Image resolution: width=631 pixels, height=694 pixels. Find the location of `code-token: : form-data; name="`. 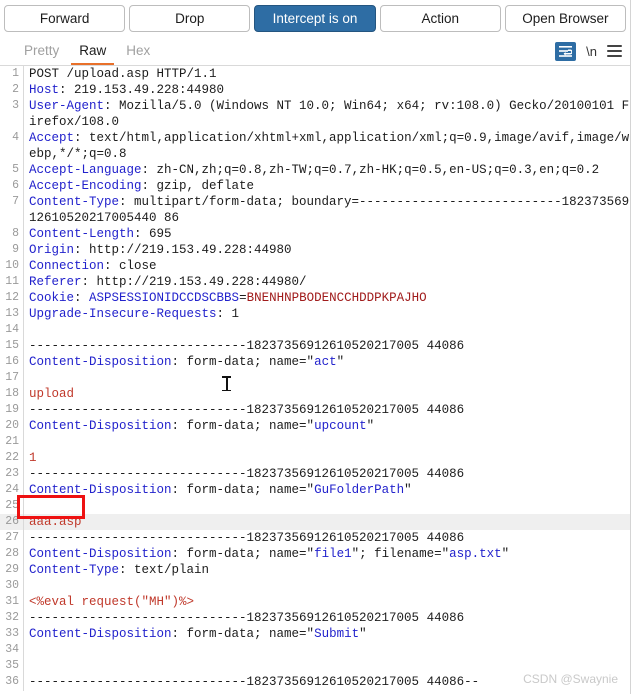

code-token: : form-data; name=" is located at coordinates (243, 634).